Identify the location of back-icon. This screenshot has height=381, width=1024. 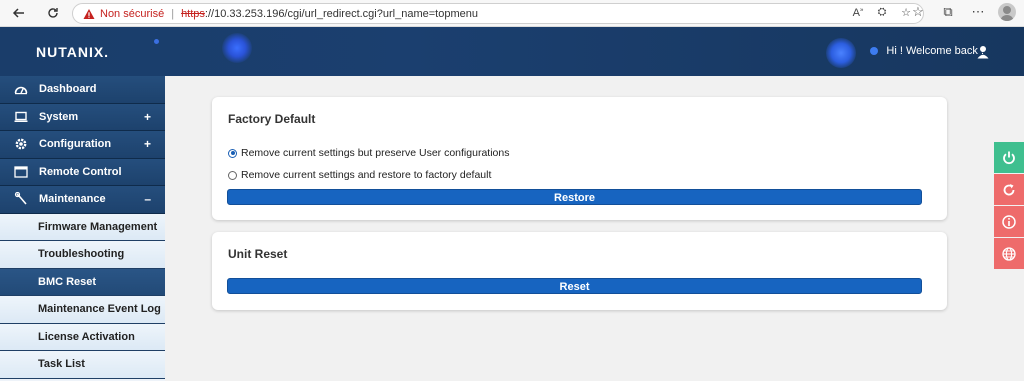
(19, 13).